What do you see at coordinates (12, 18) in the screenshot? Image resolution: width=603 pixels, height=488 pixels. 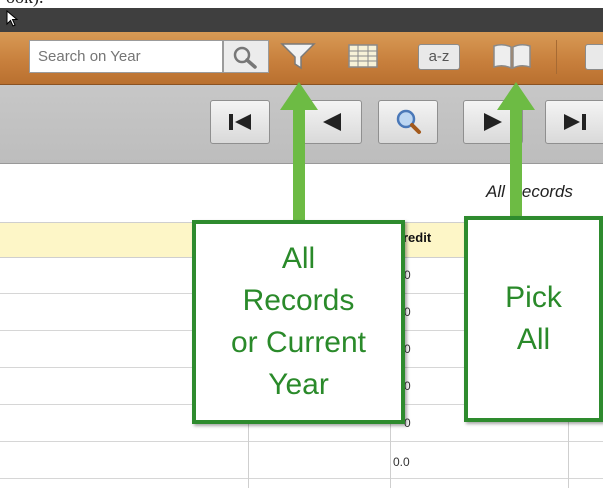 I see `mouse-cursor-icon` at bounding box center [12, 18].